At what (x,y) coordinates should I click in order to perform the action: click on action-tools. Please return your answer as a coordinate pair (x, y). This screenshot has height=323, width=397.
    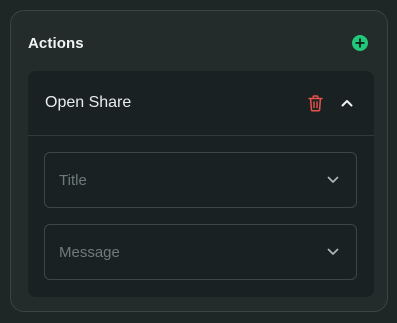
    Looking at the image, I should click on (331, 103).